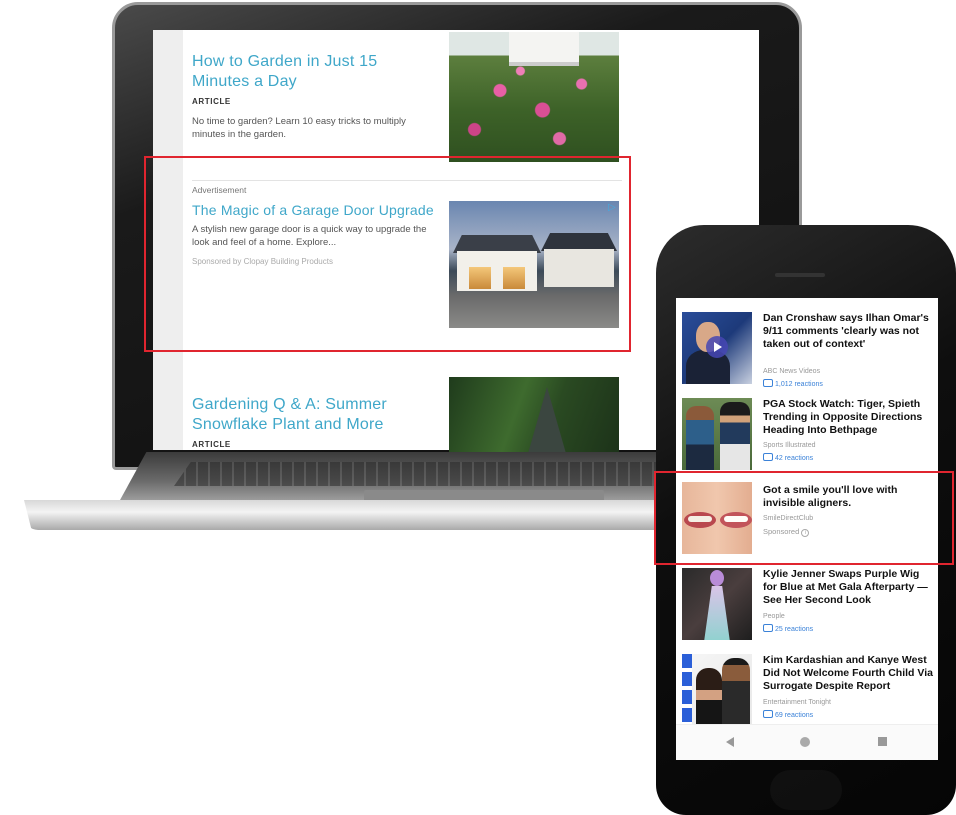 The image size is (956, 815). Describe the element at coordinates (794, 629) in the screenshot. I see `reactions-count: 25 reactions` at that location.